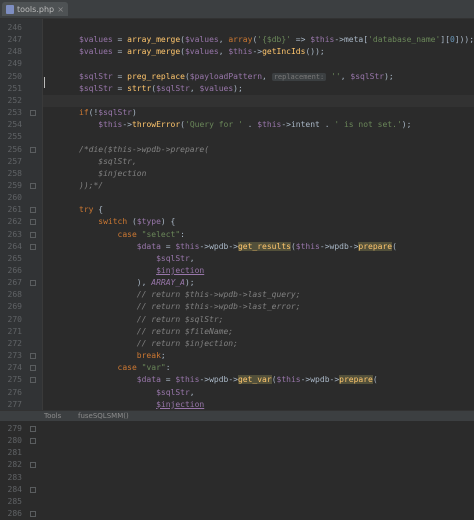  I want to click on line-number: 265, so click(14, 258).